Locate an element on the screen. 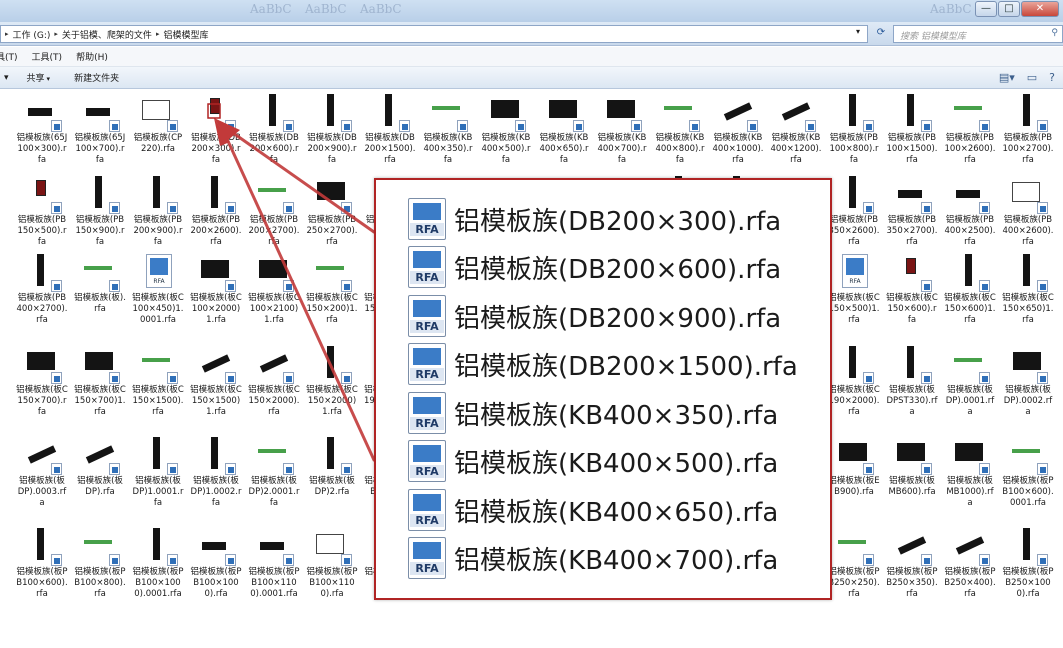 The width and height of the screenshot is (1063, 648). file-item: 铝模板族(PB400×2600).rfa is located at coordinates (1028, 217).